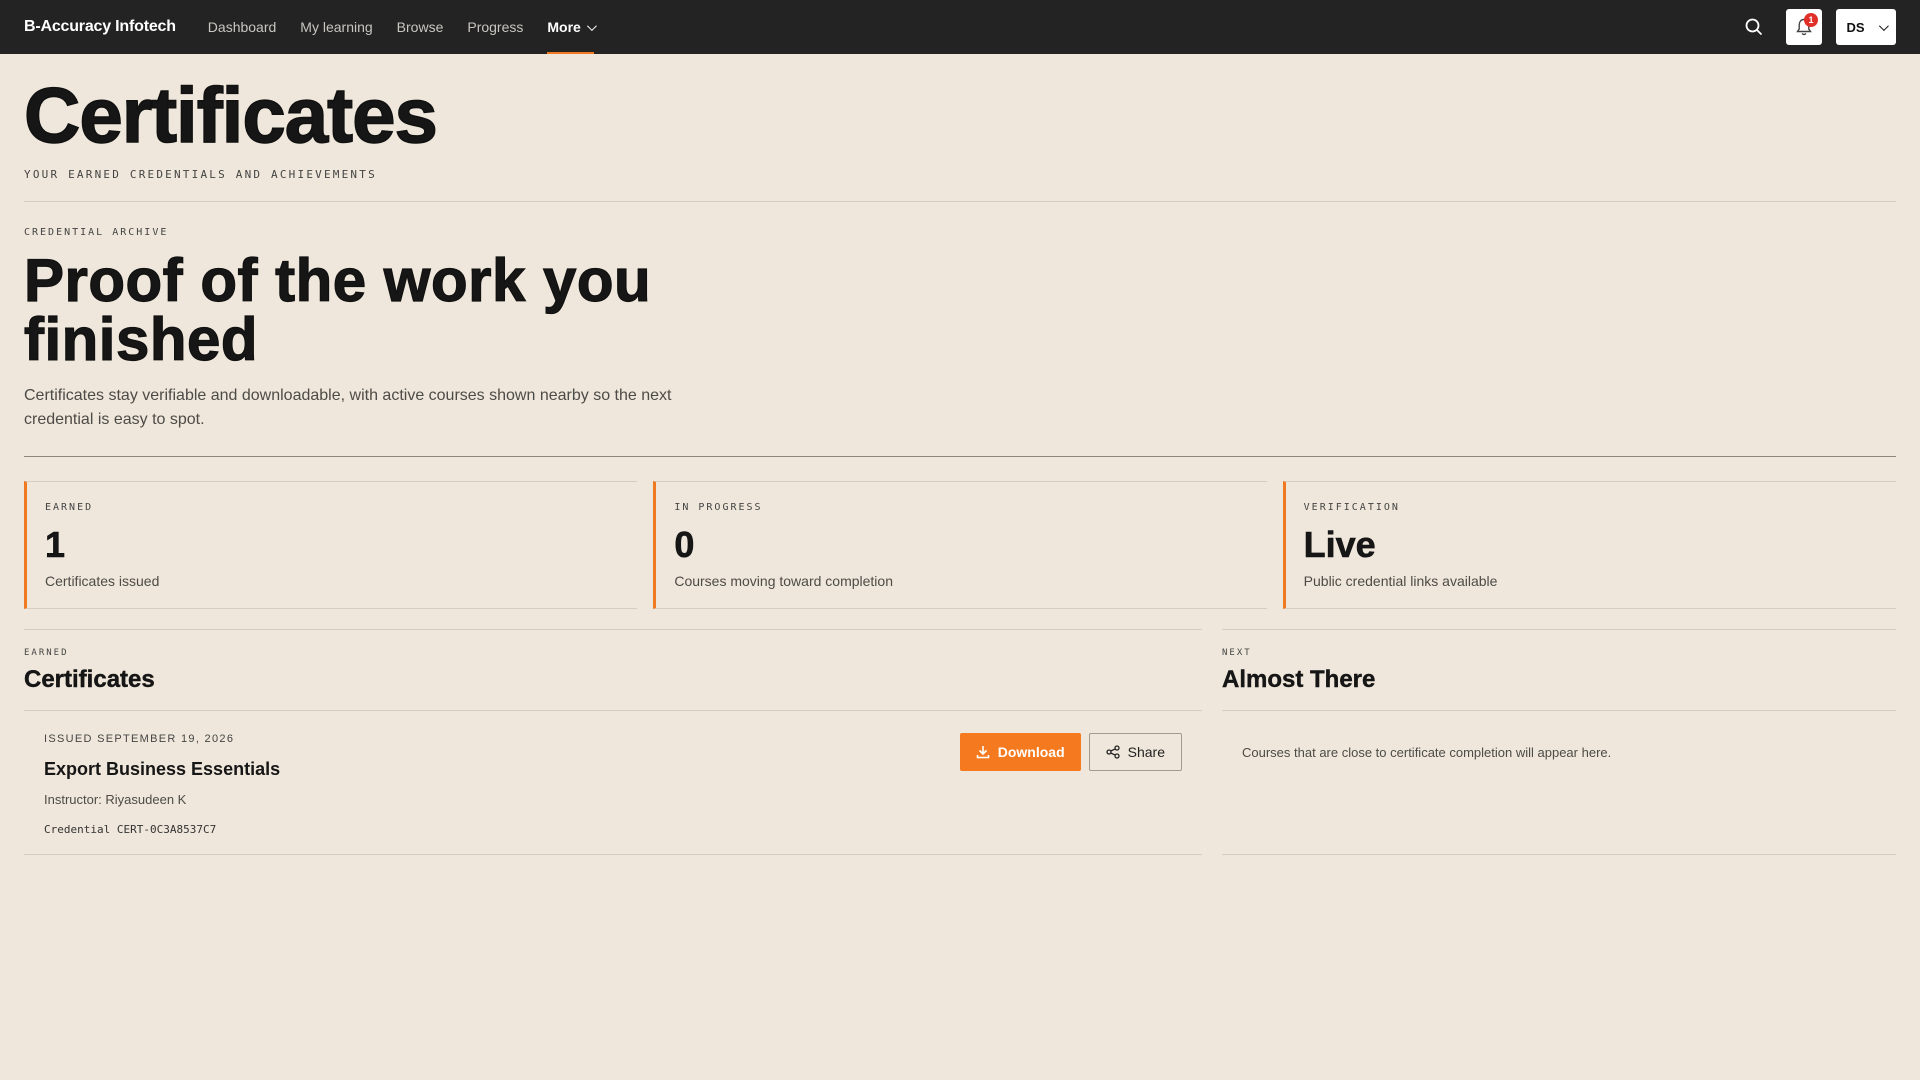 This screenshot has width=1920, height=1080. Describe the element at coordinates (718, 507) in the screenshot. I see `stat-label: IN PROGRESS` at that location.